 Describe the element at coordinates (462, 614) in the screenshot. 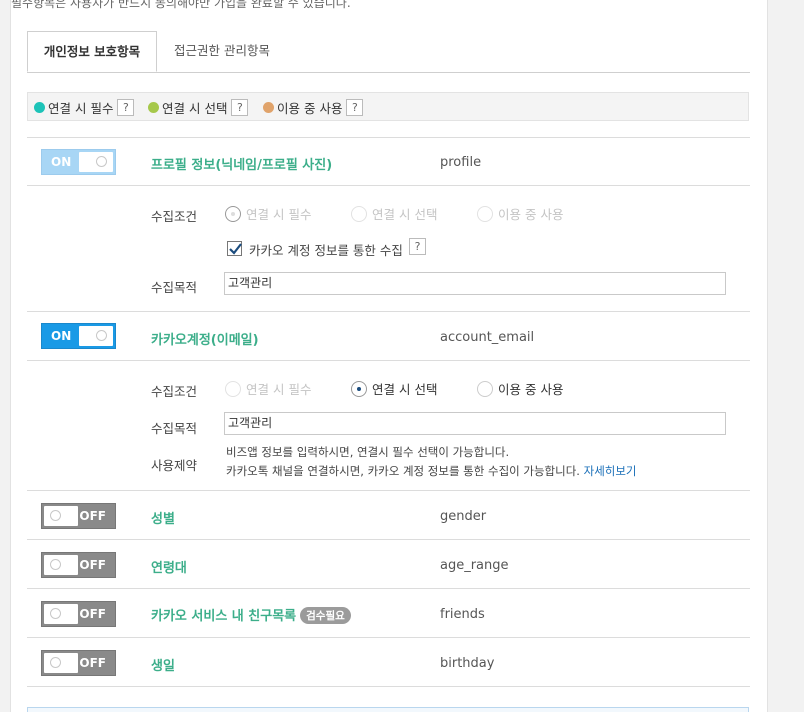

I see `friends-key: friends` at that location.